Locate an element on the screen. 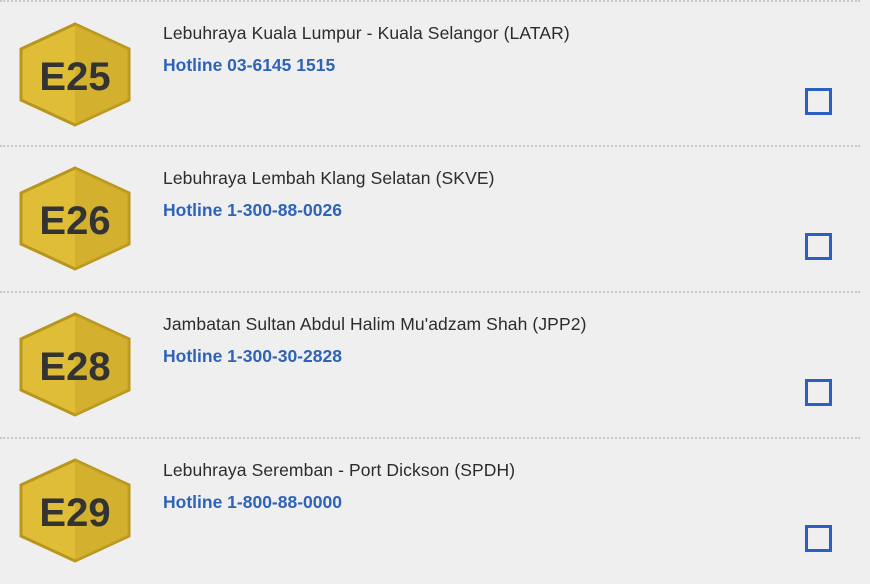  highway-code-badge: E29 is located at coordinates (75, 510).